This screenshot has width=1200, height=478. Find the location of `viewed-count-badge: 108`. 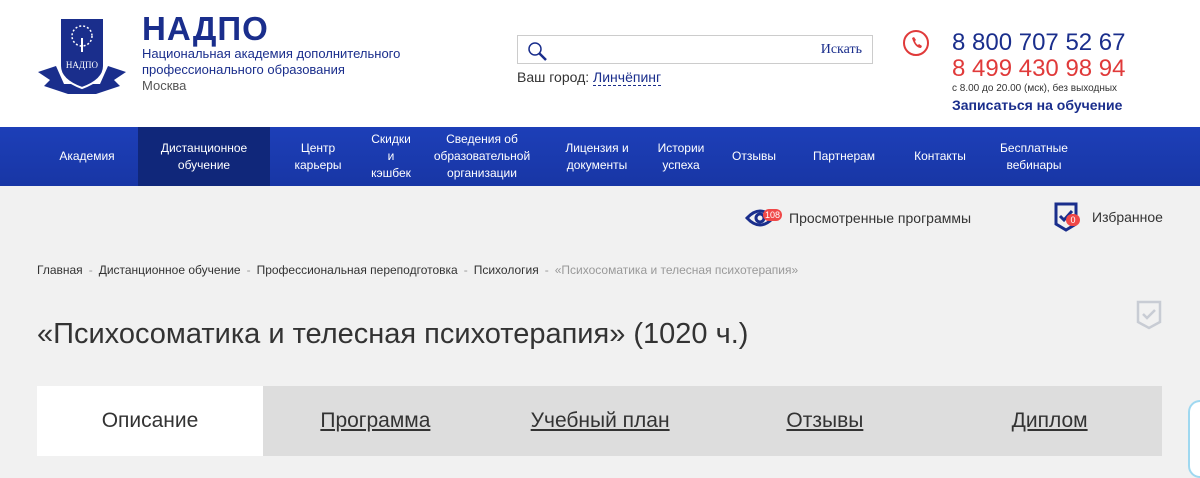

viewed-count-badge: 108 is located at coordinates (773, 215).